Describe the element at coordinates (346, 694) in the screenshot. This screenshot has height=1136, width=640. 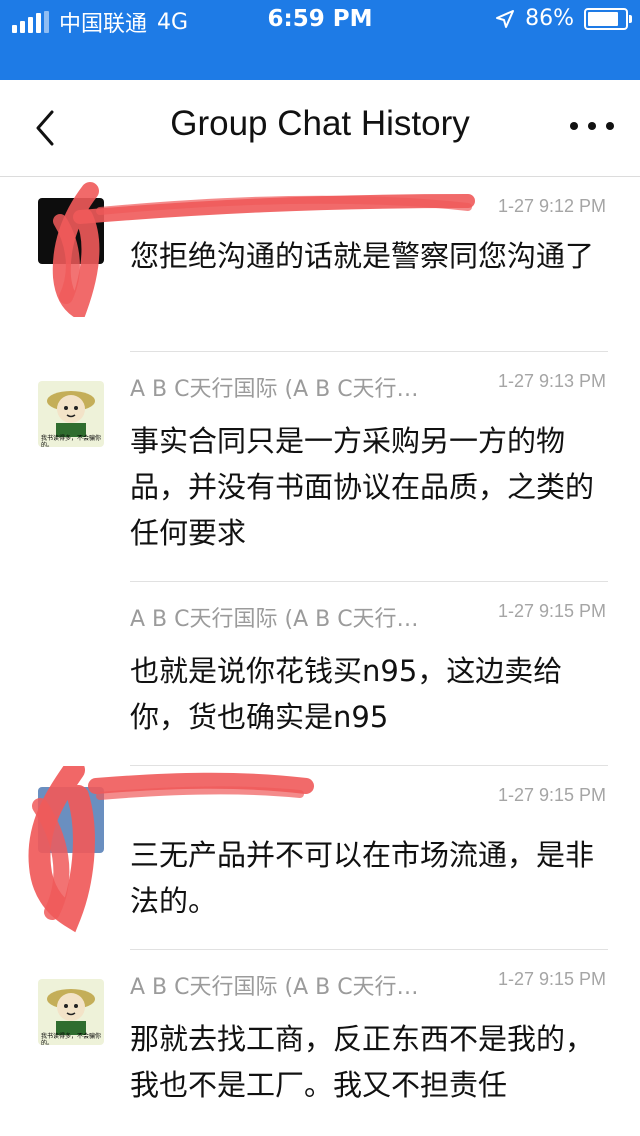
I see `message-text: 也就是说你花钱买n95，这边卖给你，货也确实是n95` at that location.